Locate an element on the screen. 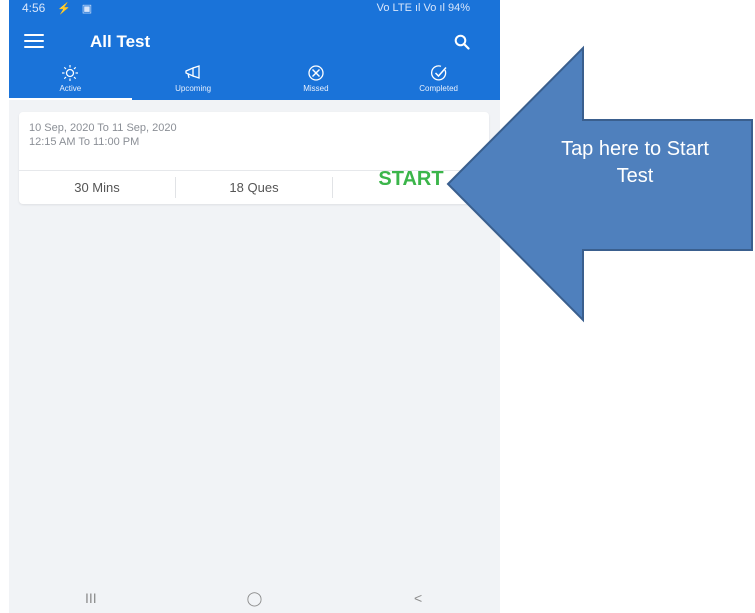 The height and width of the screenshot is (613, 755). system-nav-bar: III ◯ < is located at coordinates (254, 598).